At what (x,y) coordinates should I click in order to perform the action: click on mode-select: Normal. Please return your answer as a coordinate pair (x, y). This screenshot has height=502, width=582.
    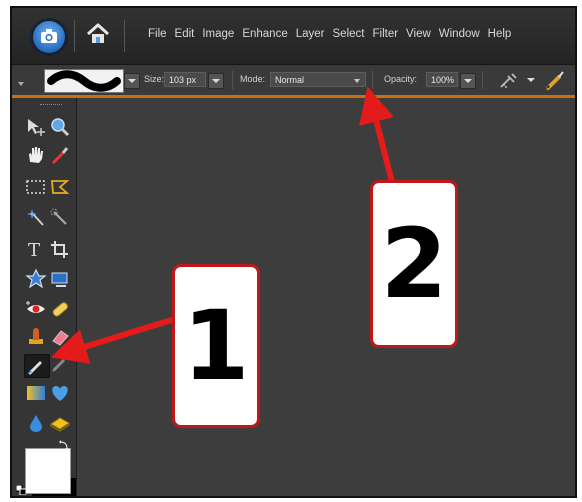
    Looking at the image, I should click on (318, 79).